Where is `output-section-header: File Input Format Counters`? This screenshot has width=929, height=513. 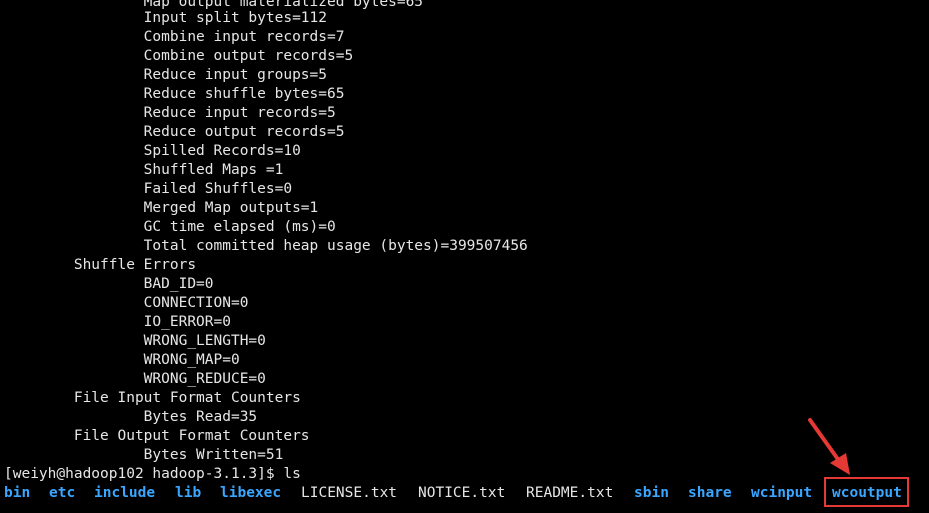 output-section-header: File Input Format Counters is located at coordinates (152, 398).